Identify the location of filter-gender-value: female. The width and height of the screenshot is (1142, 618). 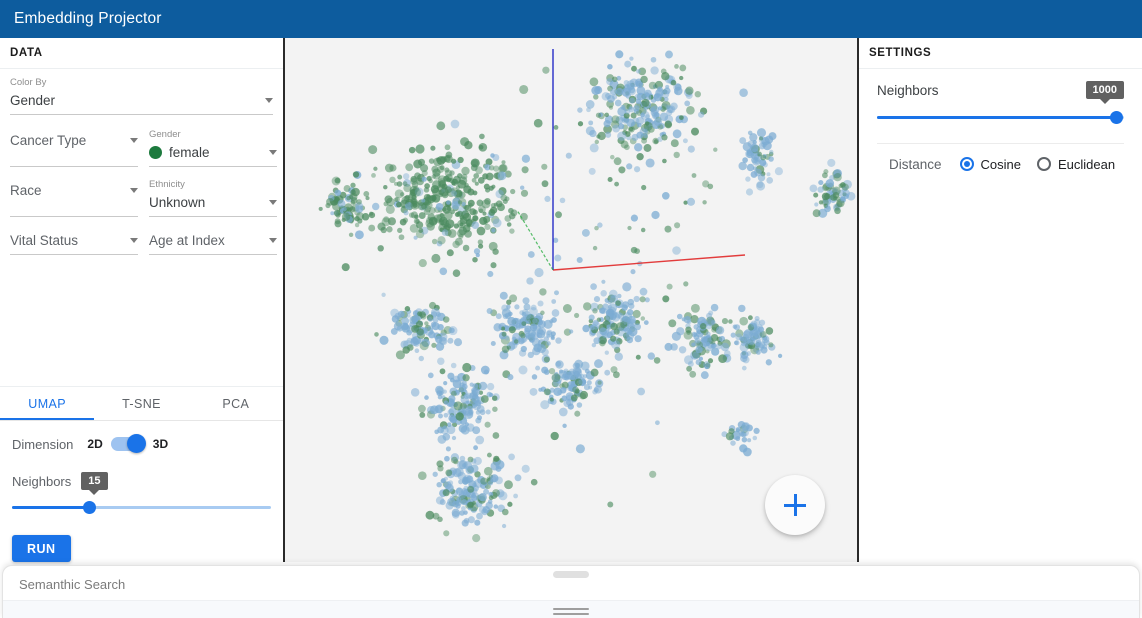
(189, 152).